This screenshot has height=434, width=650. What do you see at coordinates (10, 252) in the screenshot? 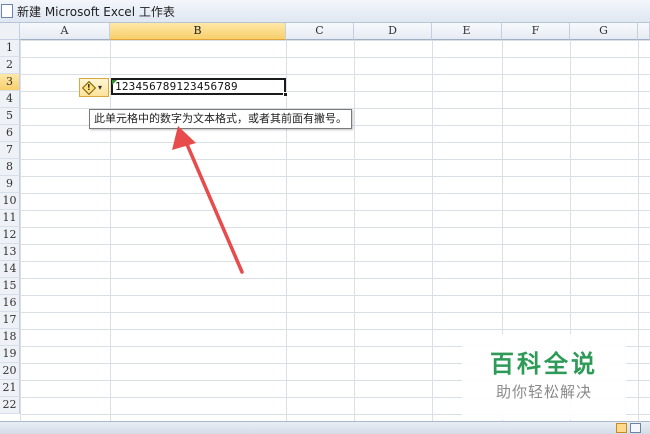
I see `row-header-13: 13` at bounding box center [10, 252].